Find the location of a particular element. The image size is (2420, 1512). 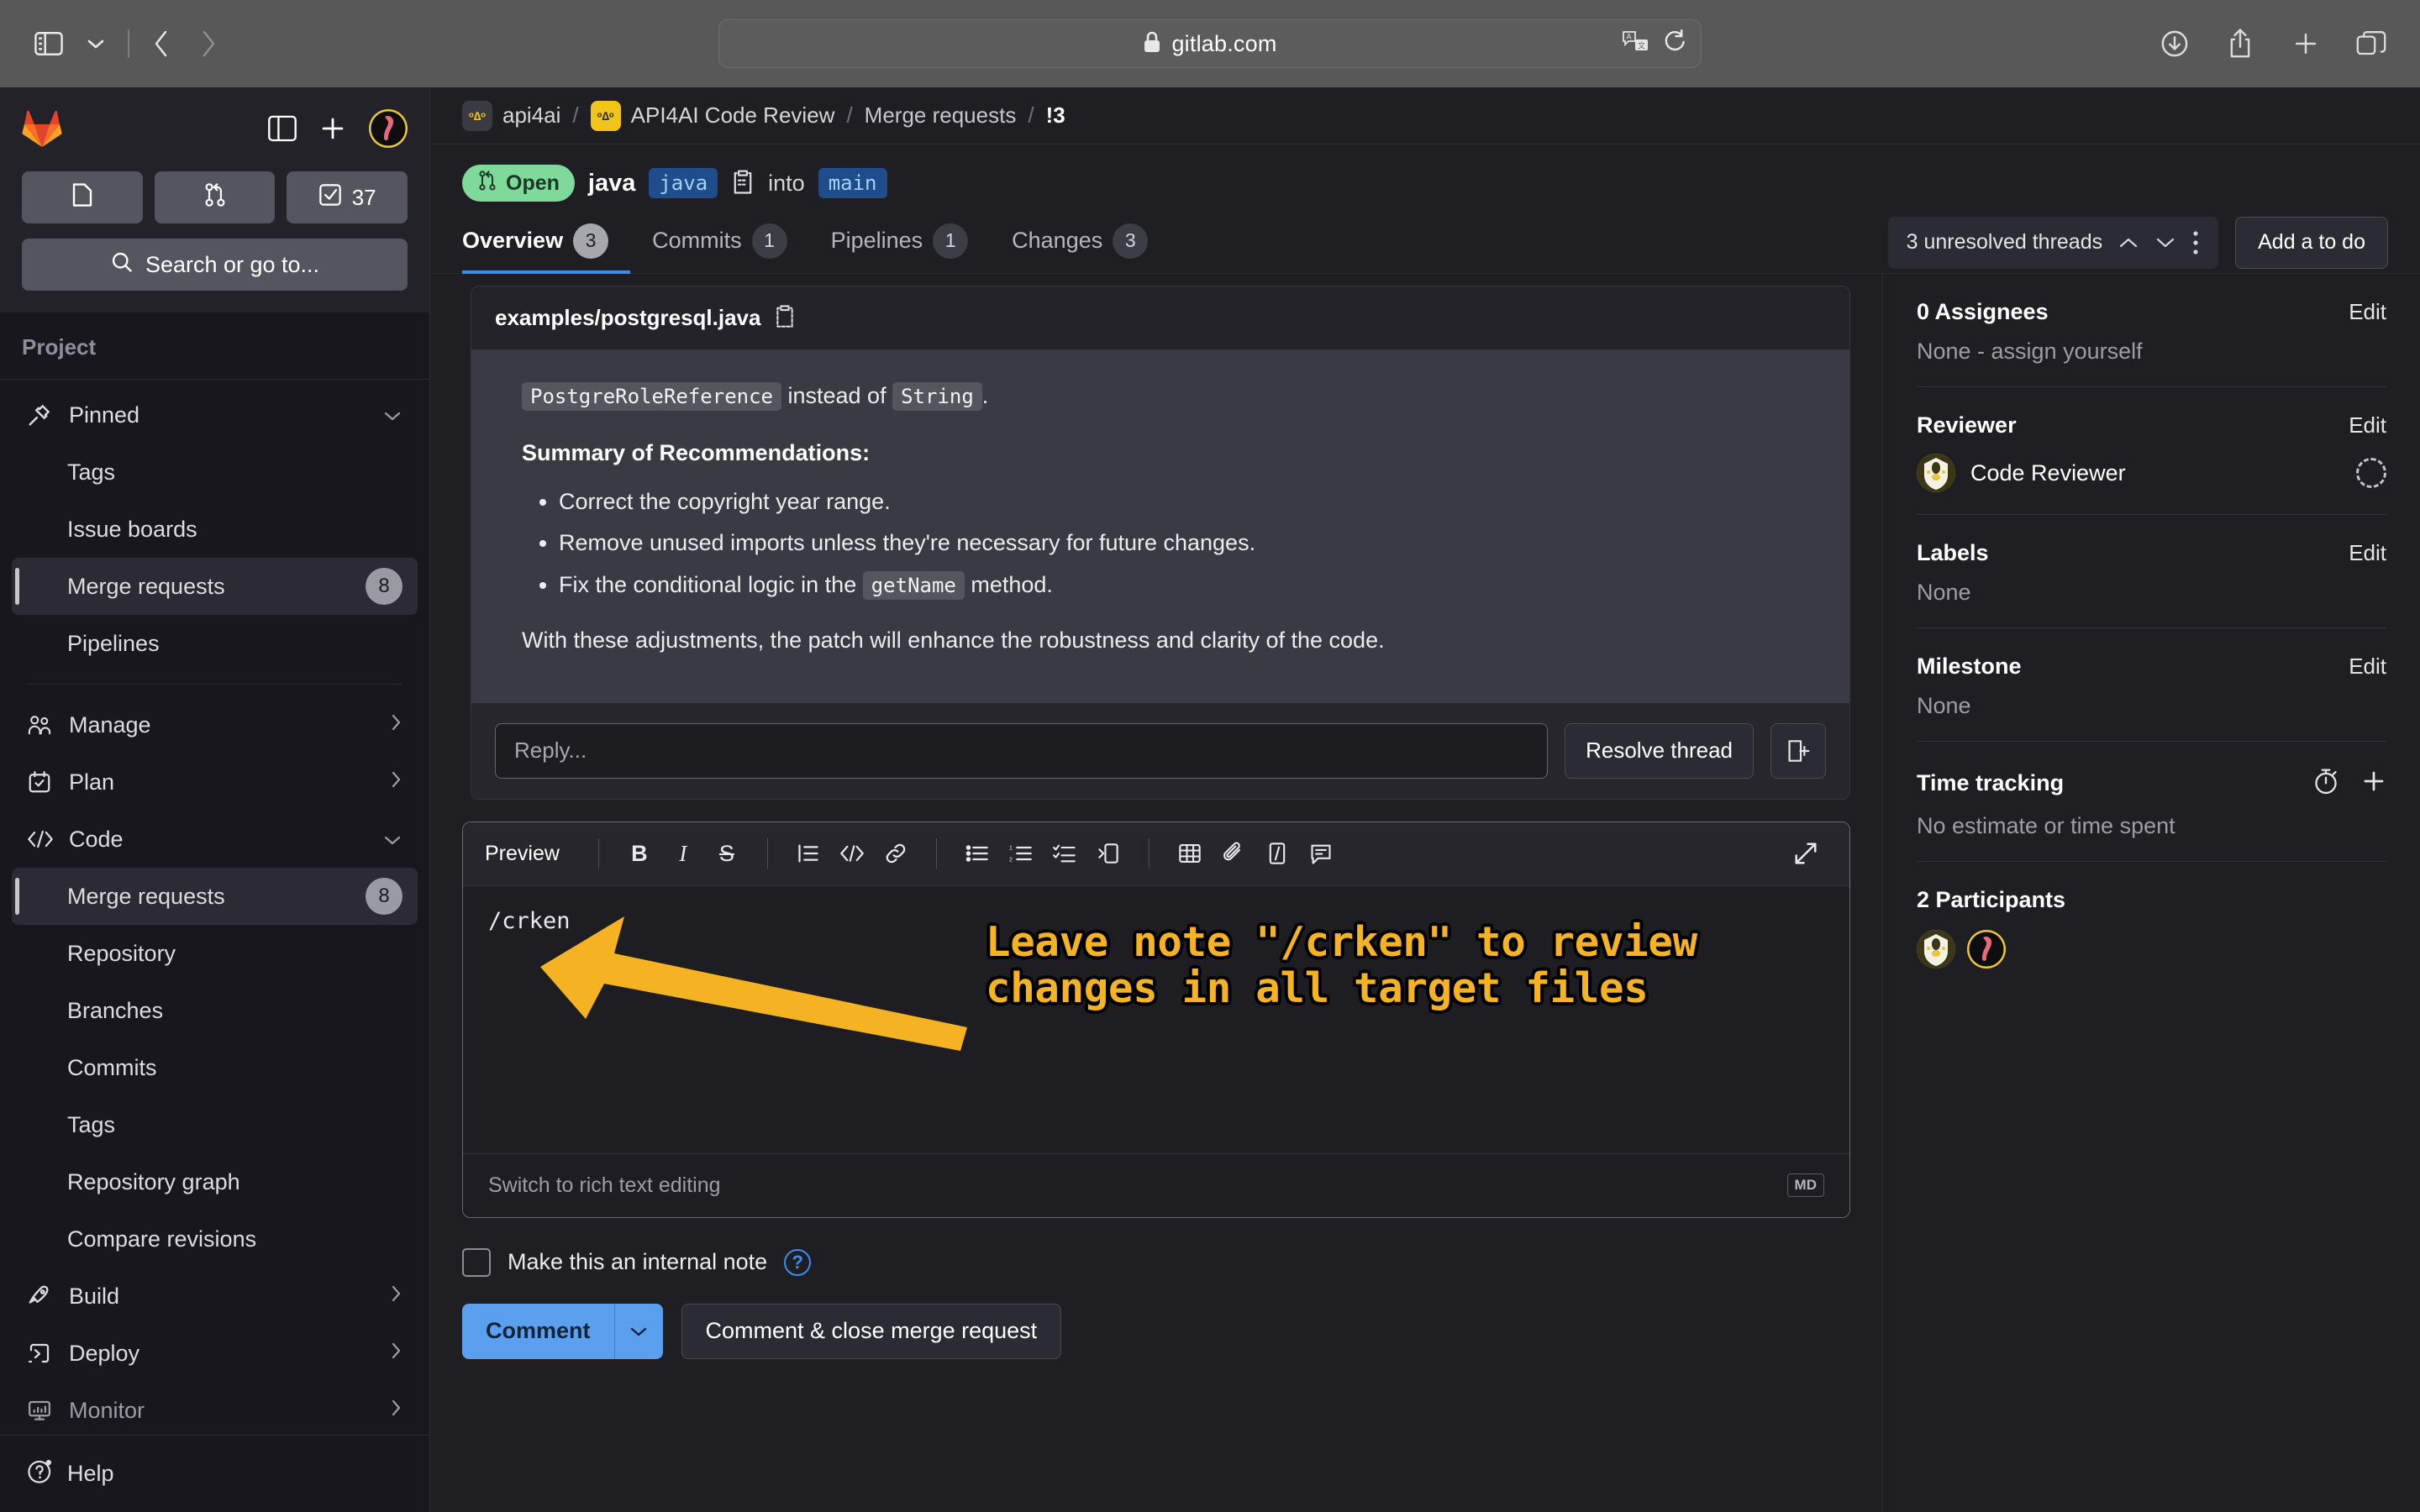

sidebar-item-help: Help is located at coordinates (214, 1473).